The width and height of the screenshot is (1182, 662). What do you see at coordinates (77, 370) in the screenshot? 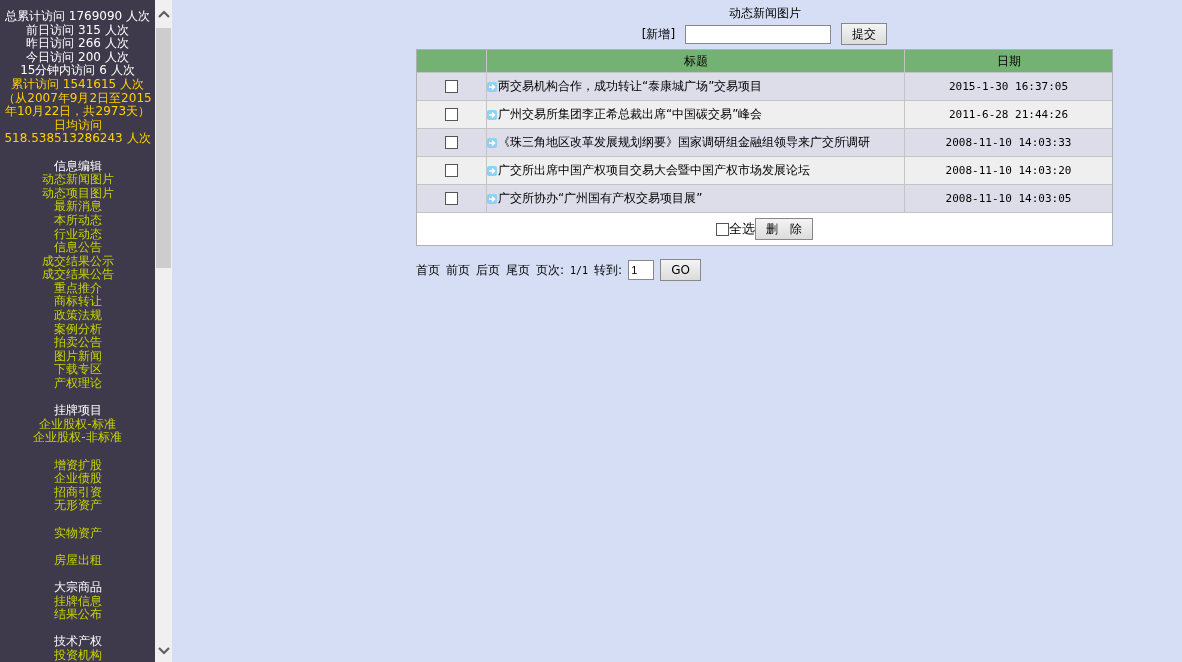
I see `menu-link: 下载专区` at bounding box center [77, 370].